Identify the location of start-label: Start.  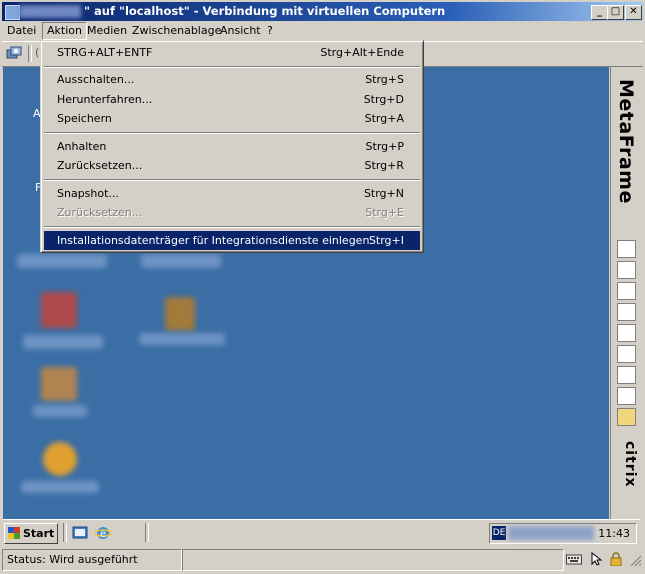
(39, 533).